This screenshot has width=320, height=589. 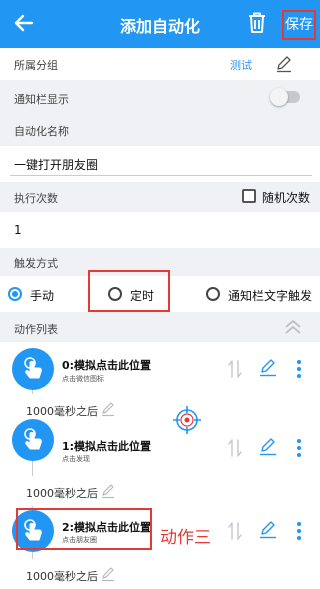 I want to click on random-count-checkbox, so click(x=249, y=196).